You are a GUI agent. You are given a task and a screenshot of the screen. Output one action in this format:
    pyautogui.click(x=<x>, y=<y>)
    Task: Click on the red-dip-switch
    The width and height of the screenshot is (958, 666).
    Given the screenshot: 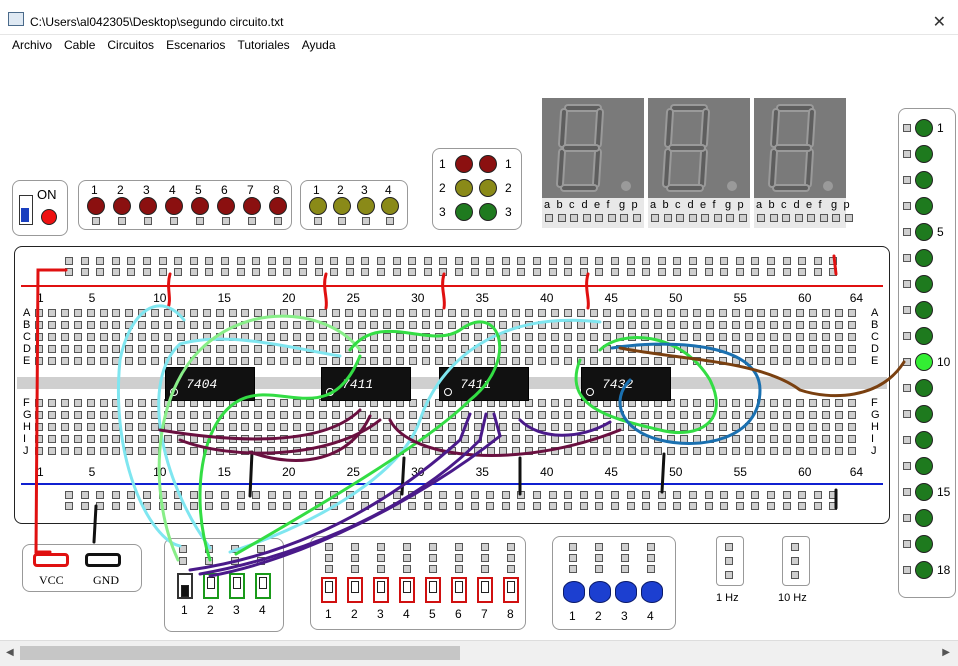 What is the action you would take?
    pyautogui.click(x=329, y=590)
    